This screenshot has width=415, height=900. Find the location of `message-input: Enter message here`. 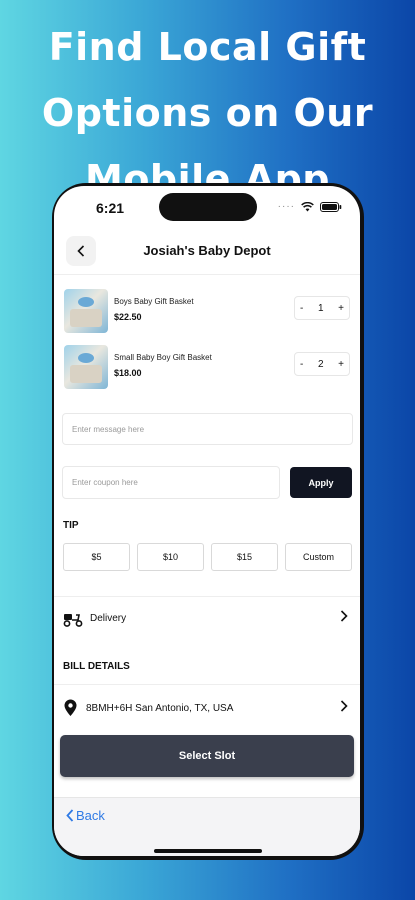

message-input: Enter message here is located at coordinates (207, 429).